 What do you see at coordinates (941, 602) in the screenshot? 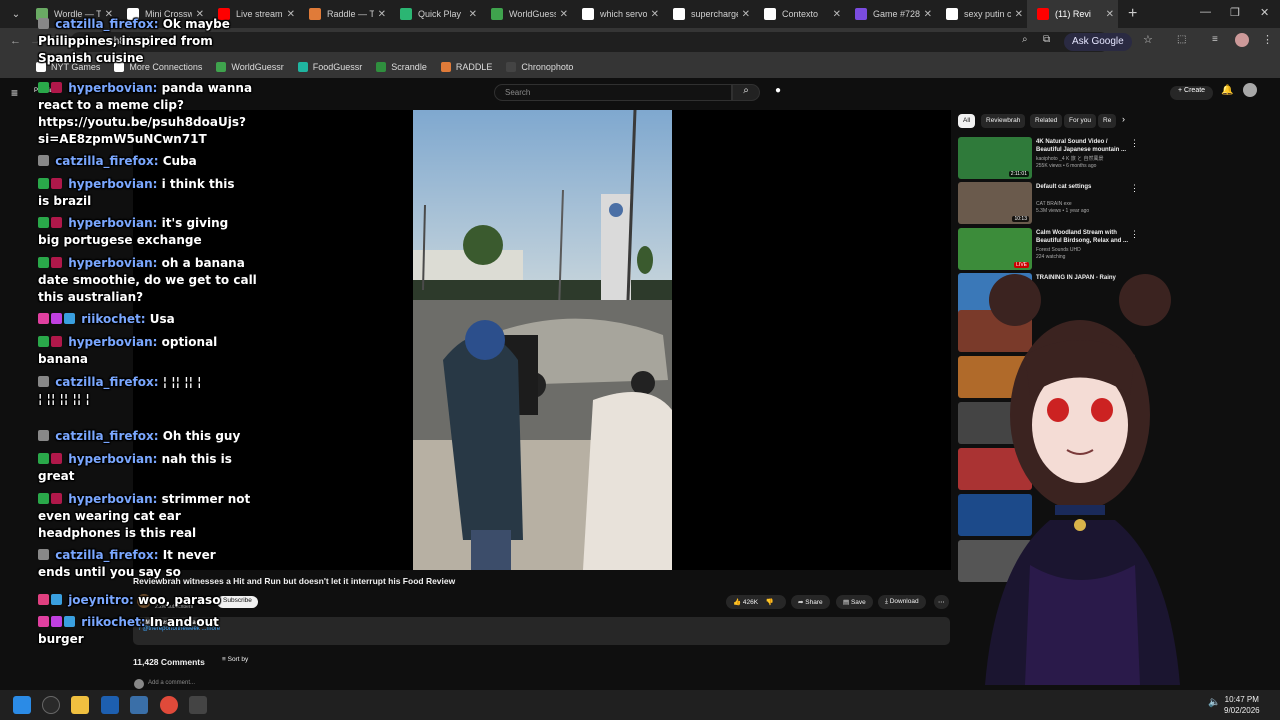
I see `more-actions-button: ⋯` at bounding box center [941, 602].